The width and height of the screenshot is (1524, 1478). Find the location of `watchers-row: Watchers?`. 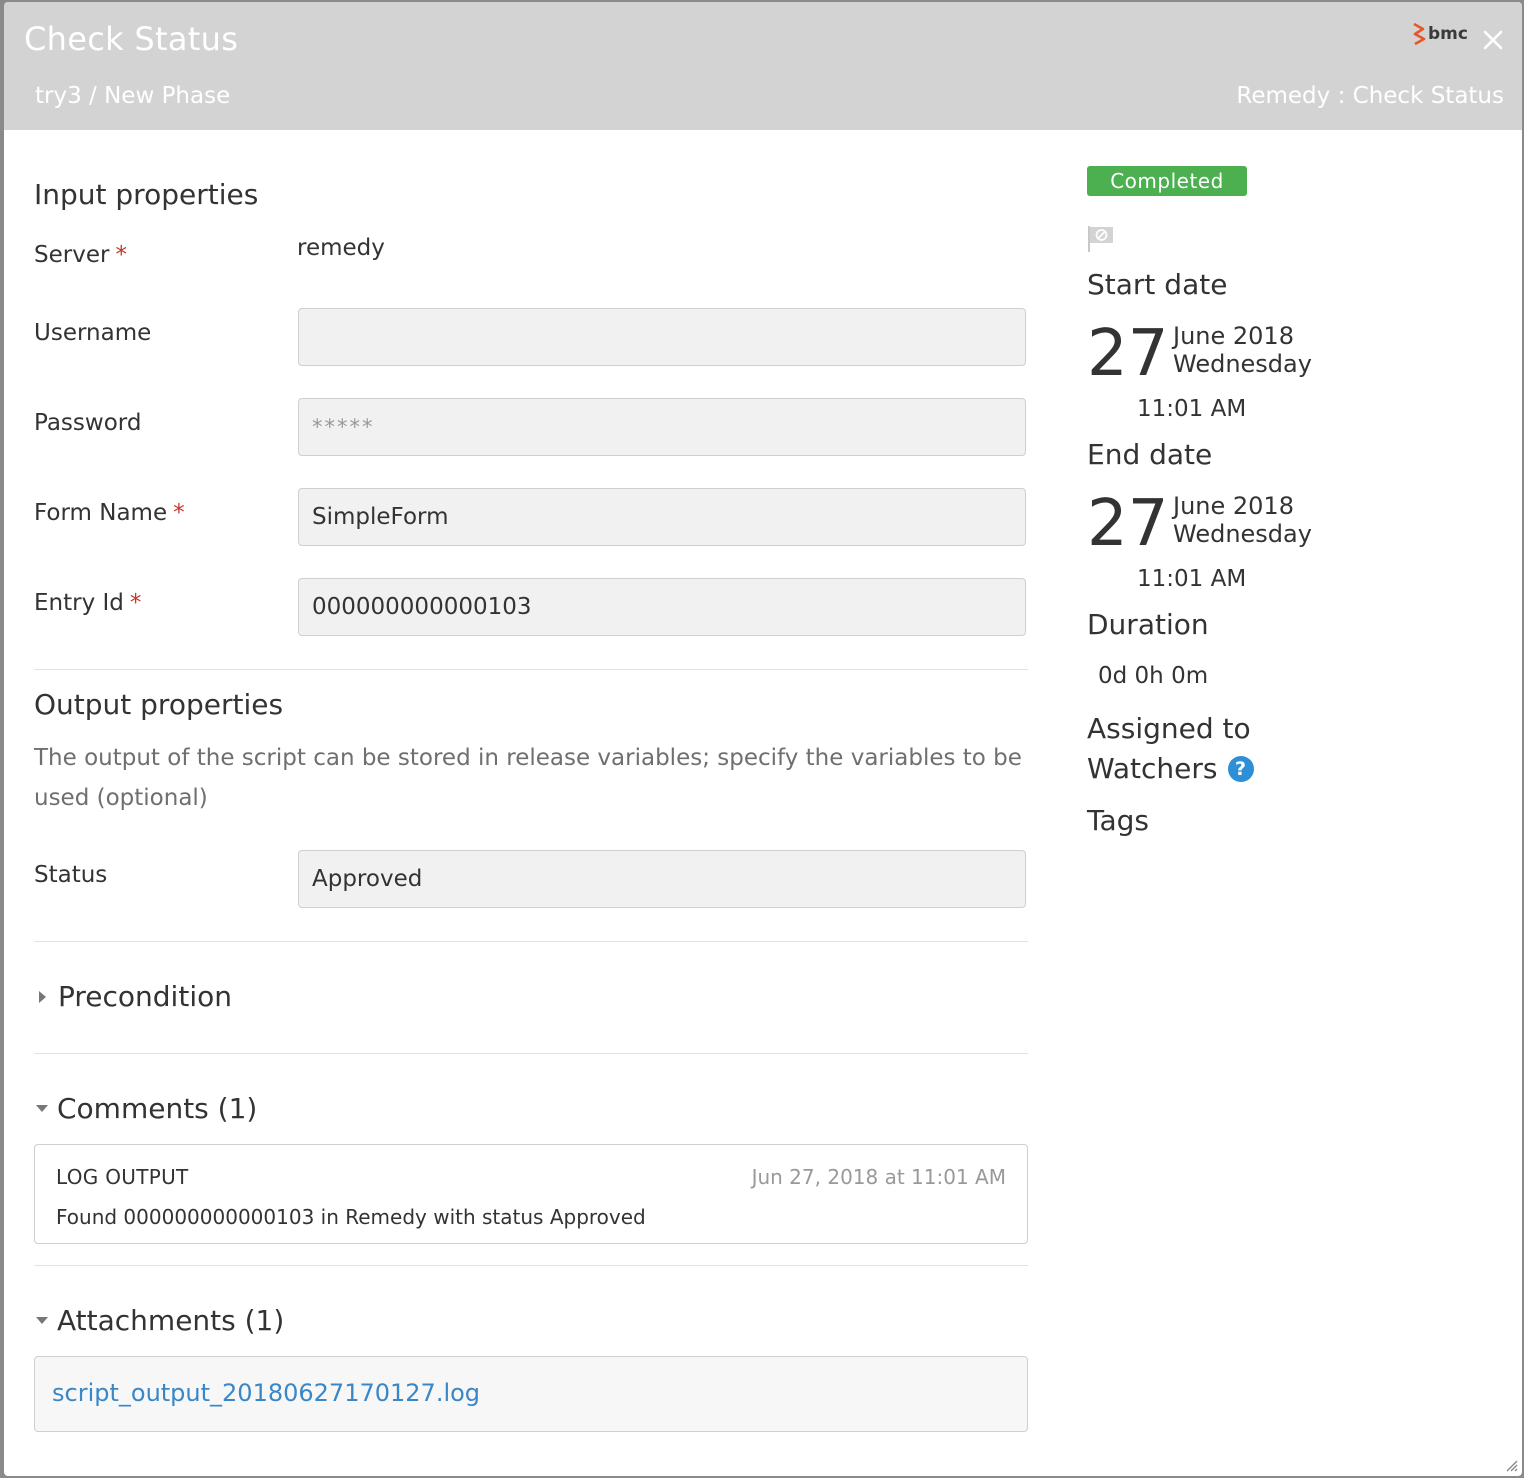

watchers-row: Watchers? is located at coordinates (1170, 768).